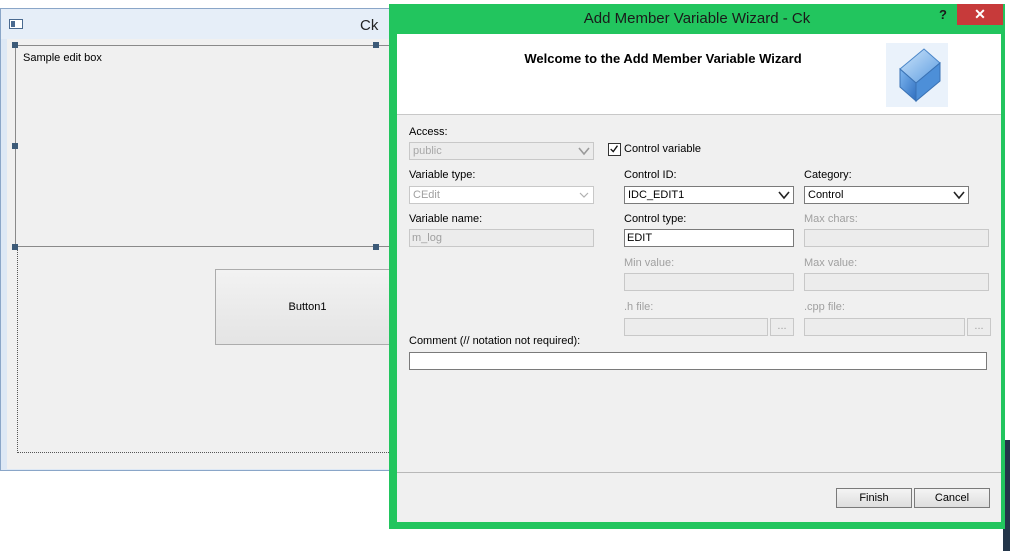 The height and width of the screenshot is (551, 1010). What do you see at coordinates (501, 238) in the screenshot?
I see `variable-name-field: m_log` at bounding box center [501, 238].